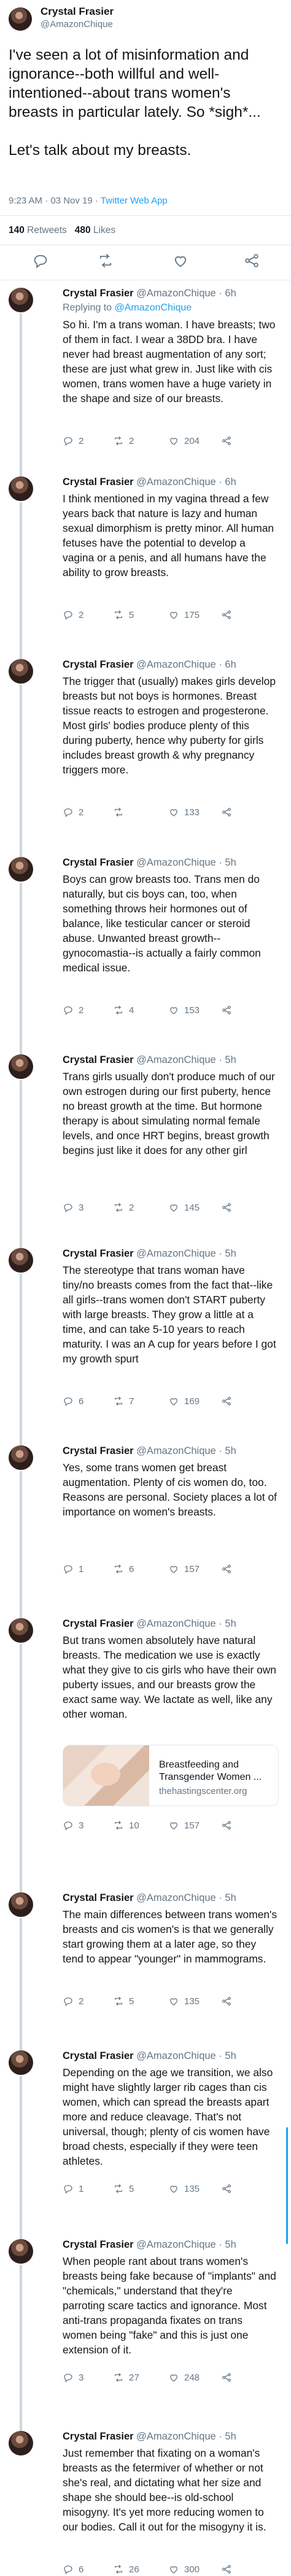 This screenshot has width=291, height=2576. Describe the element at coordinates (181, 260) in the screenshot. I see `like-icon` at that location.